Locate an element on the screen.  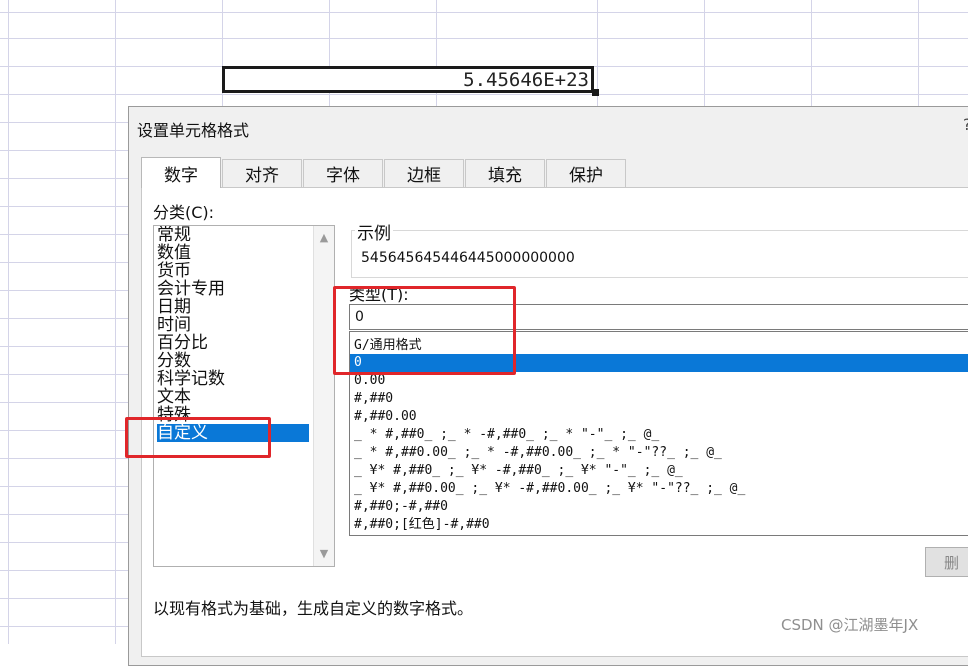
tab-alignment: 对齐 is located at coordinates (262, 173).